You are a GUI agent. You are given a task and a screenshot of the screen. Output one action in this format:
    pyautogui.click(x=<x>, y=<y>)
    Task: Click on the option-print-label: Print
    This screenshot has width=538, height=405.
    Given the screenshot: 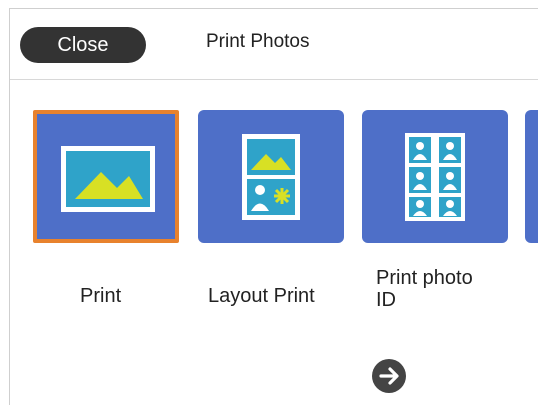 What is the action you would take?
    pyautogui.click(x=100, y=296)
    